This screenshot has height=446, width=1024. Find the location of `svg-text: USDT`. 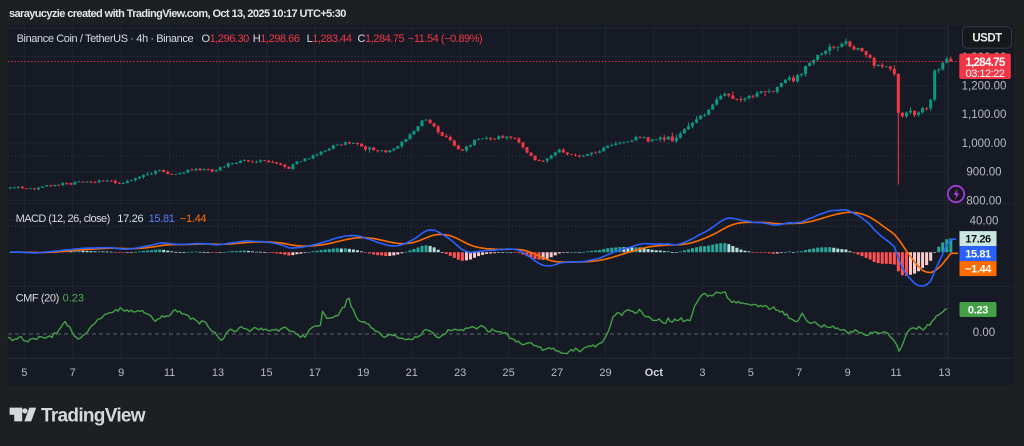

svg-text: USDT is located at coordinates (987, 38).